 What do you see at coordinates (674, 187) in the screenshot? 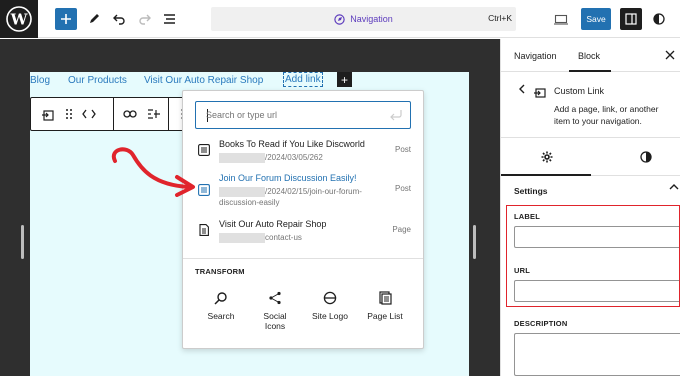
I see `chevron-up-icon` at bounding box center [674, 187].